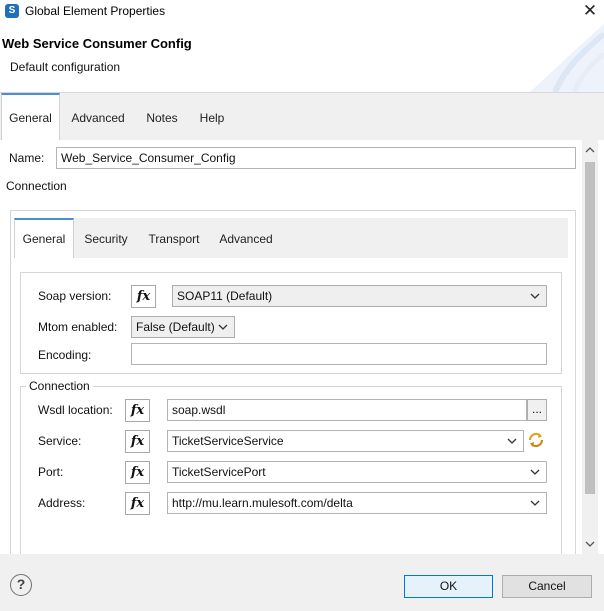 The width and height of the screenshot is (604, 611). What do you see at coordinates (143, 296) in the screenshot?
I see `fx-toggle-soap-version: fx` at bounding box center [143, 296].